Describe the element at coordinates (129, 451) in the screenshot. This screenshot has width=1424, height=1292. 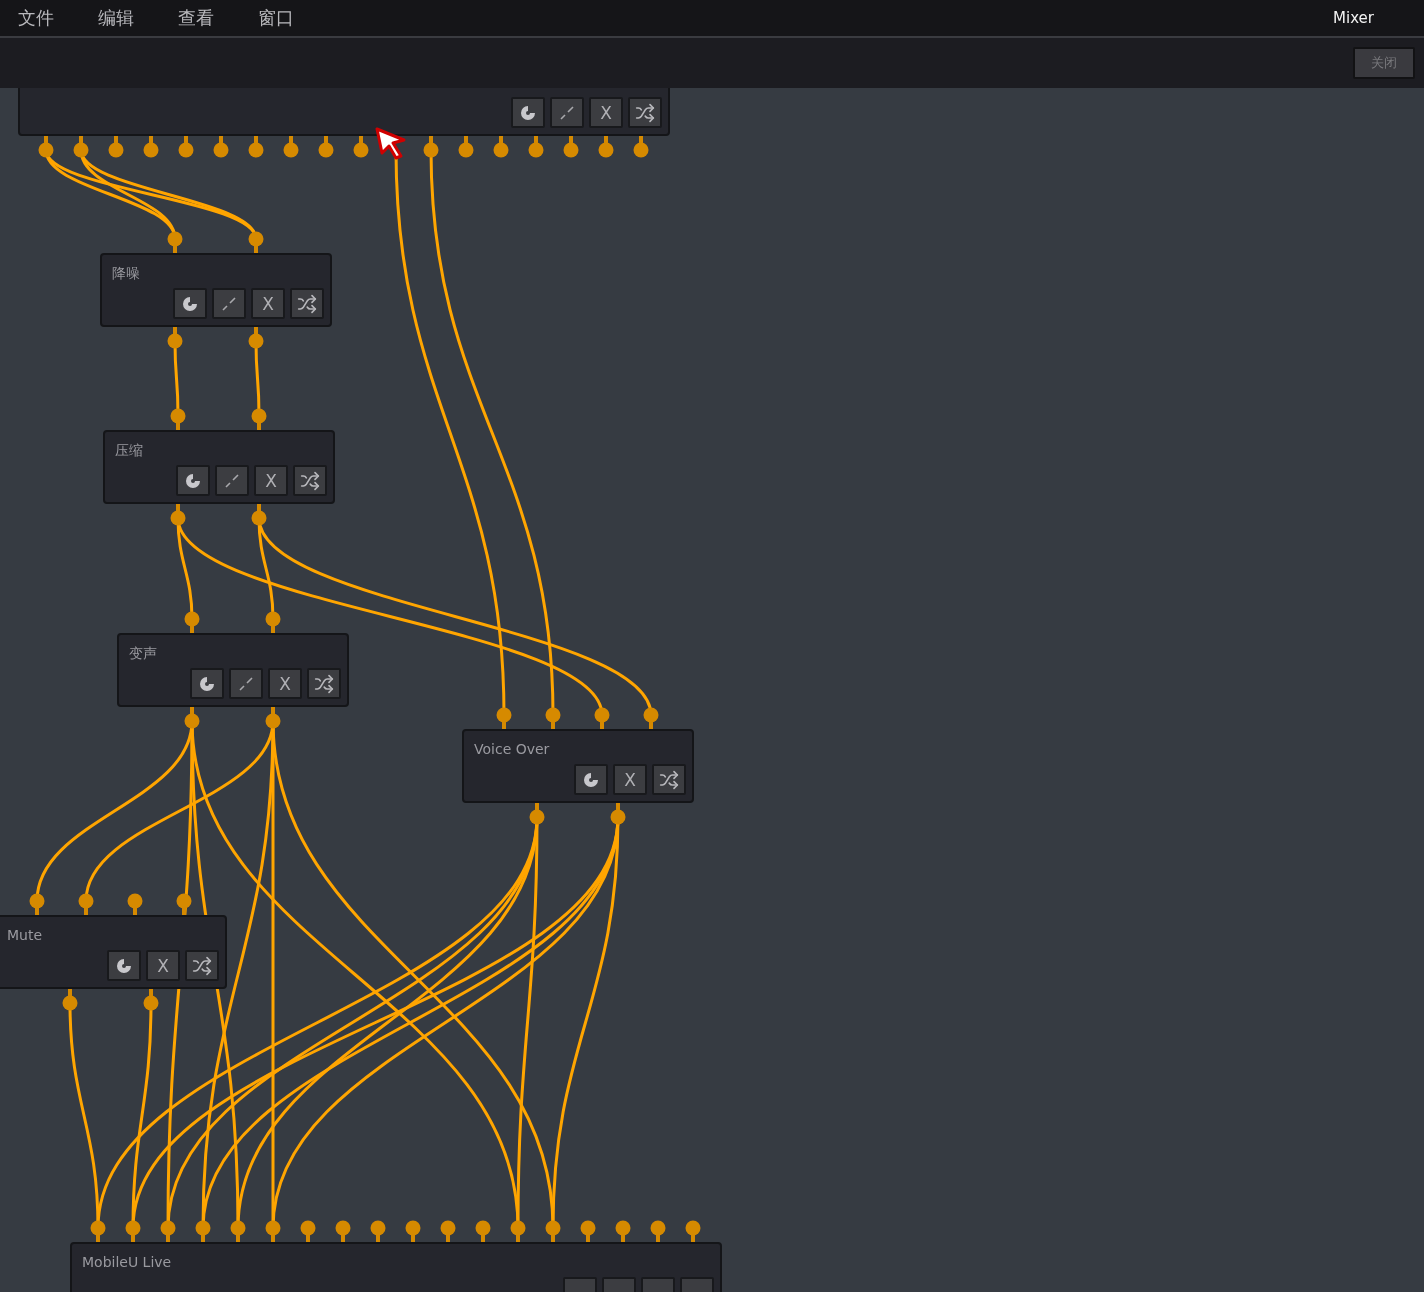
I see `node-title: 压缩` at that location.